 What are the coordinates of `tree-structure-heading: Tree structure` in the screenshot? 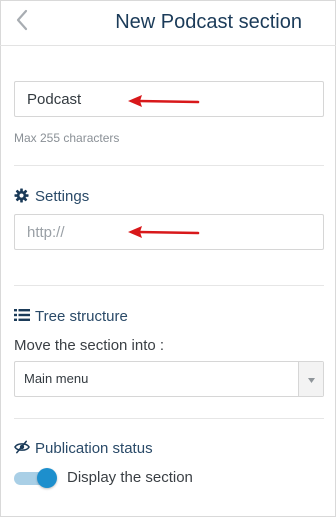 It's located at (71, 316).